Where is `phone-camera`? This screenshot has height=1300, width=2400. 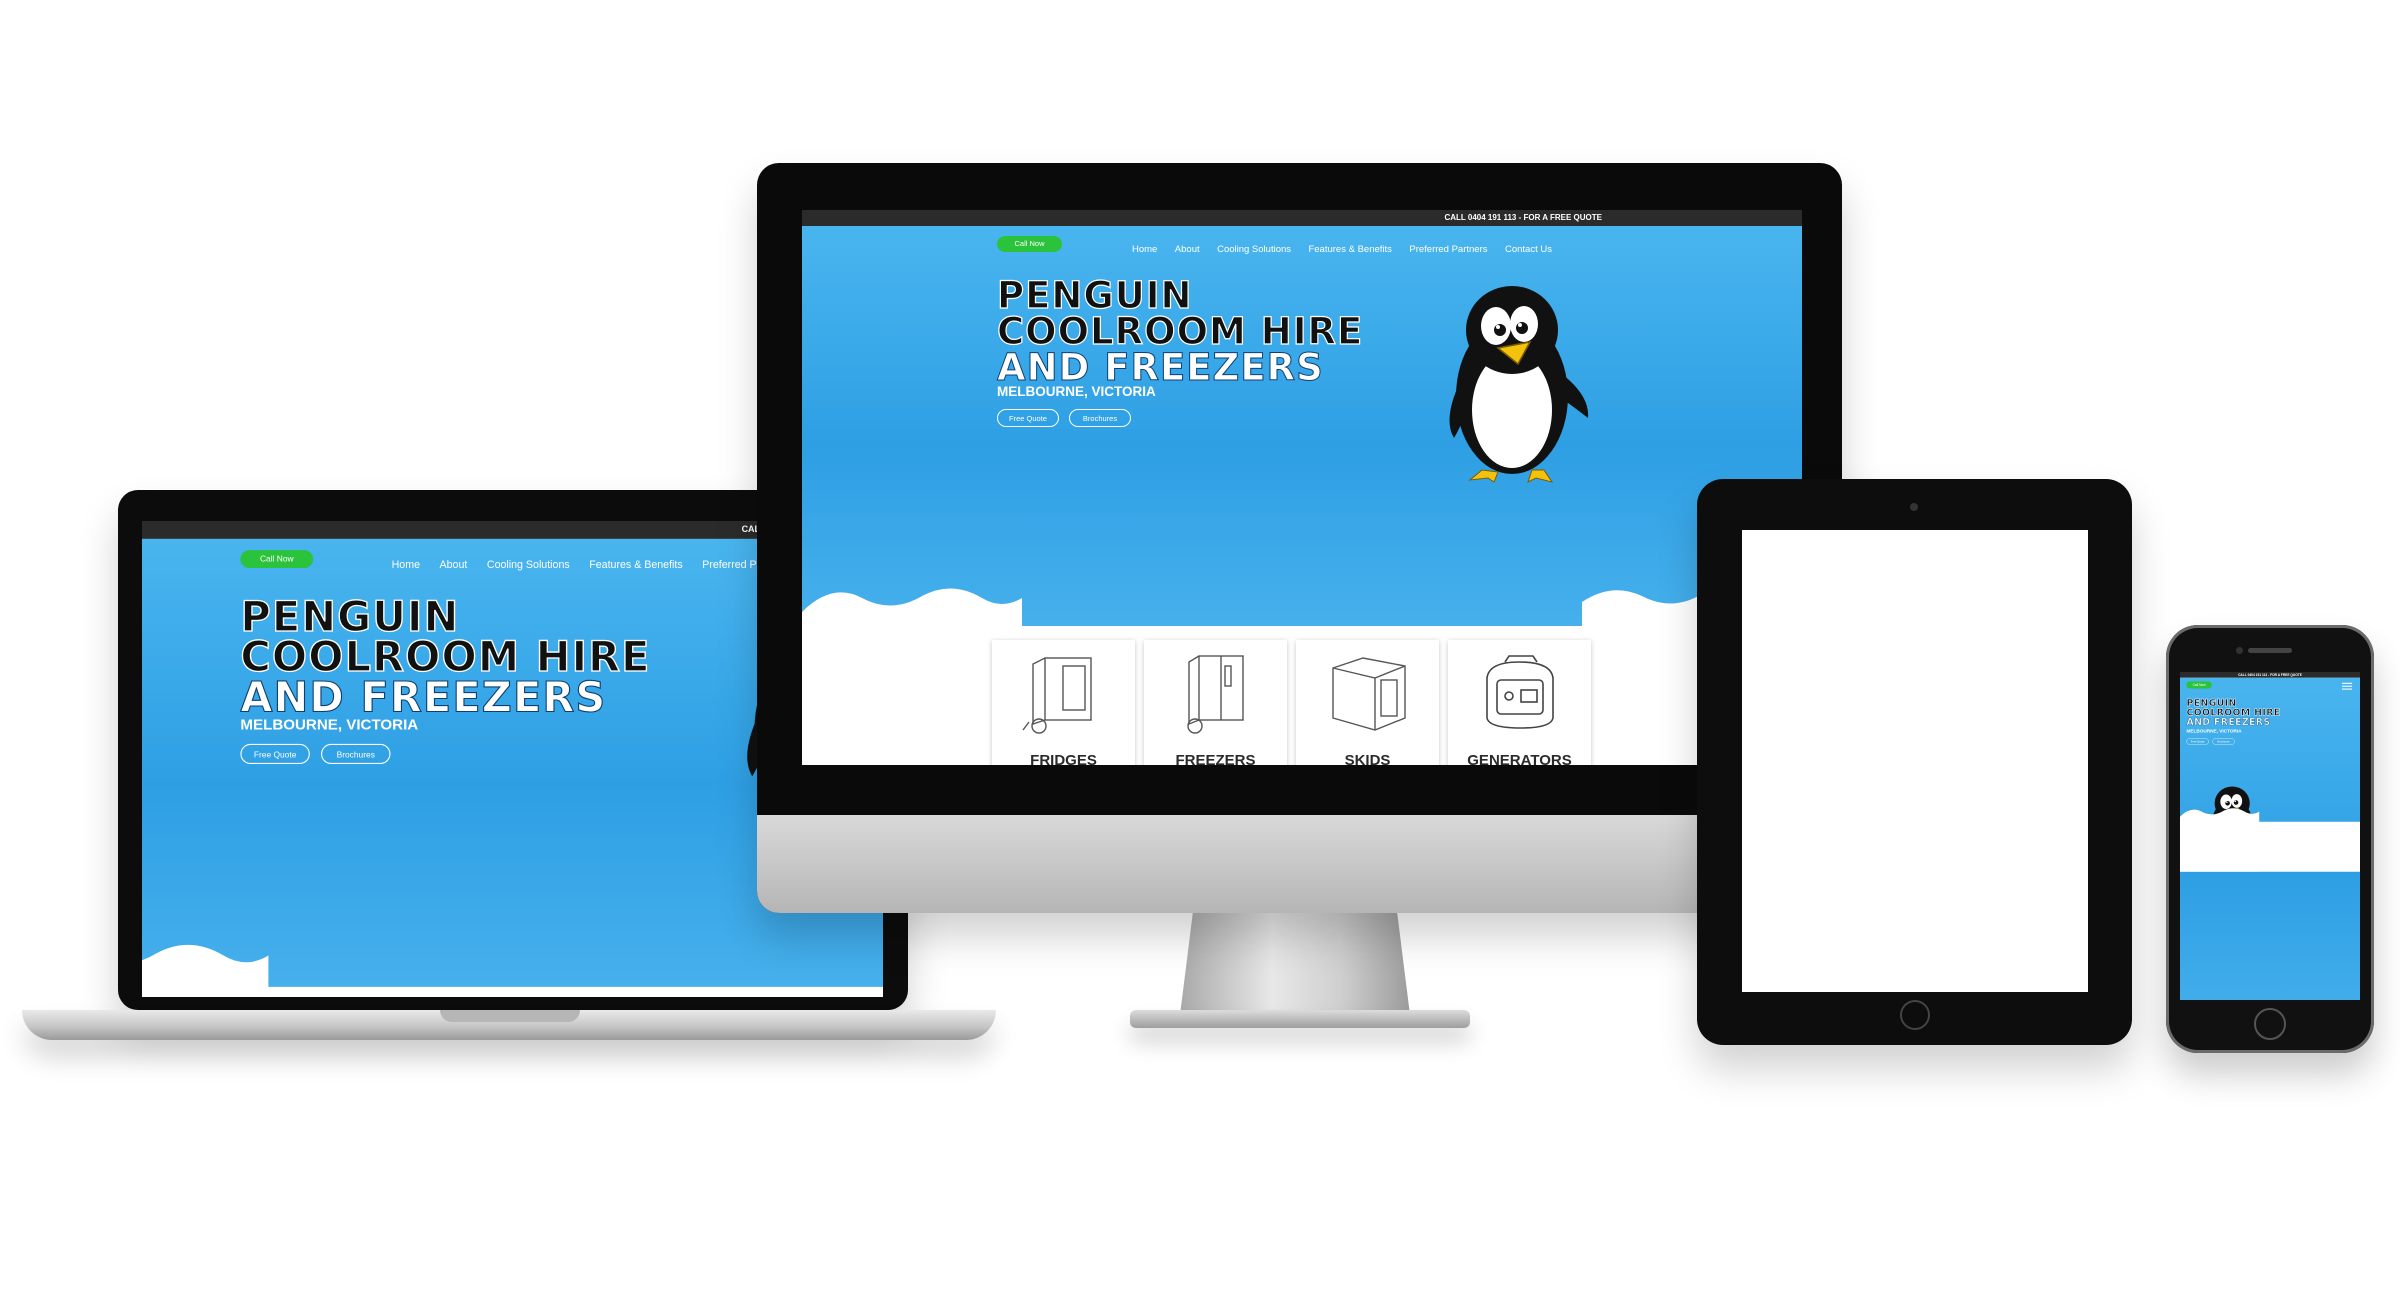 phone-camera is located at coordinates (2239, 650).